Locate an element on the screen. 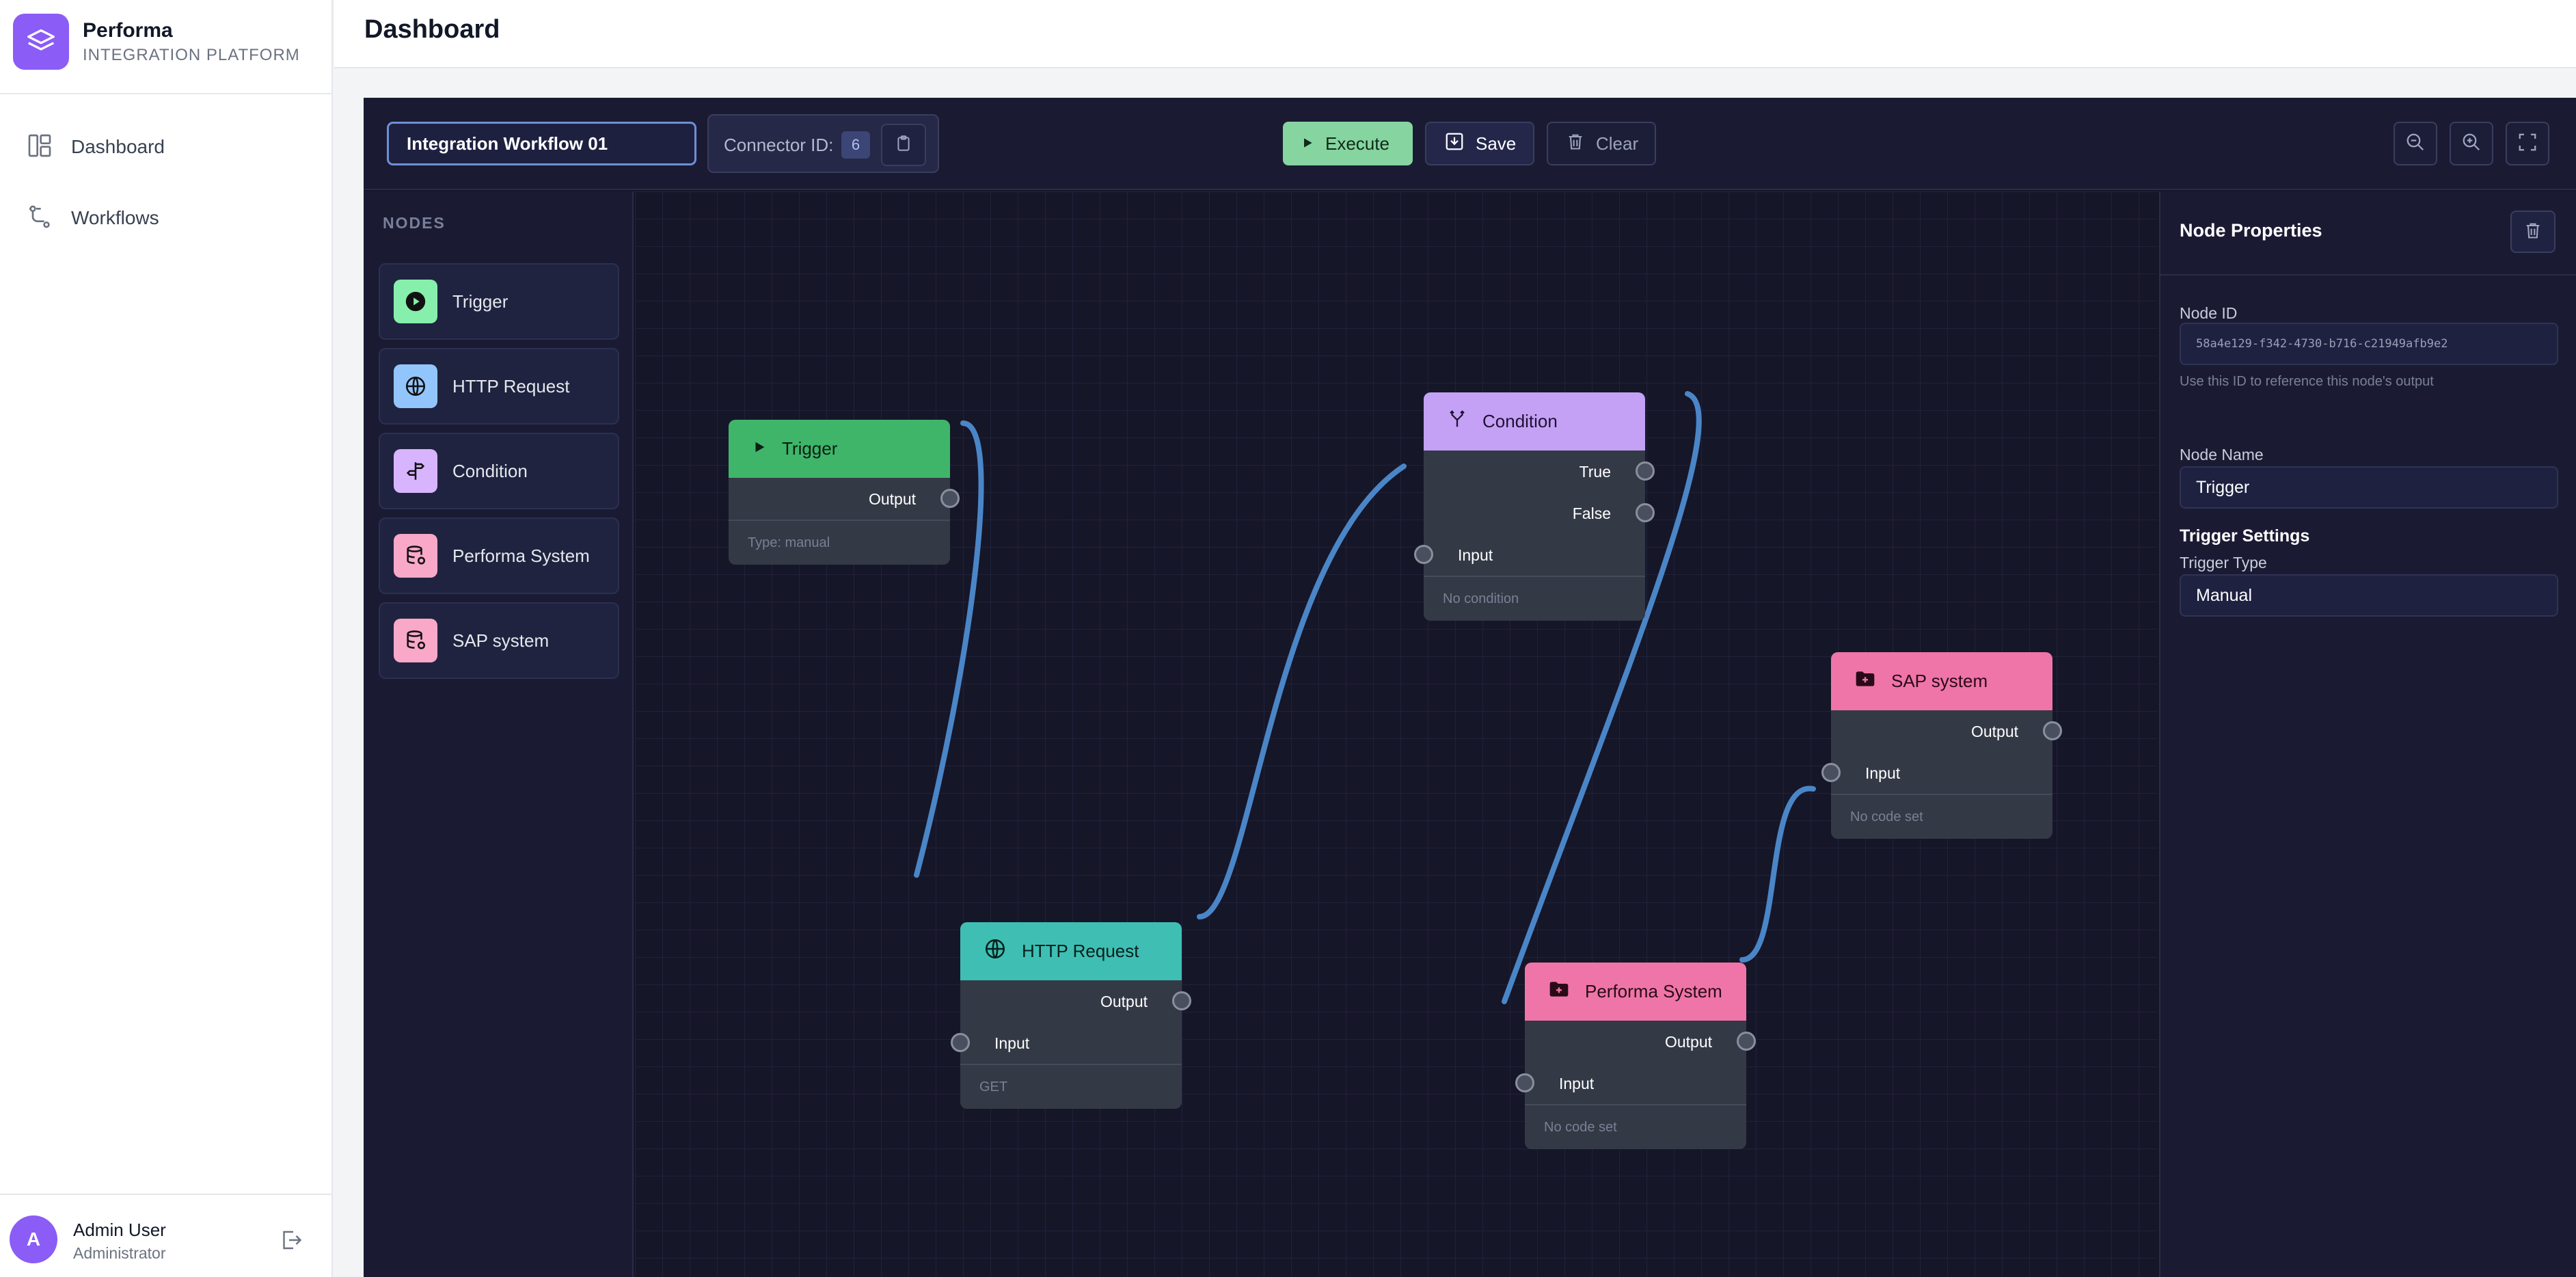 The image size is (2576, 1277). node-header: Trigger is located at coordinates (840, 449).